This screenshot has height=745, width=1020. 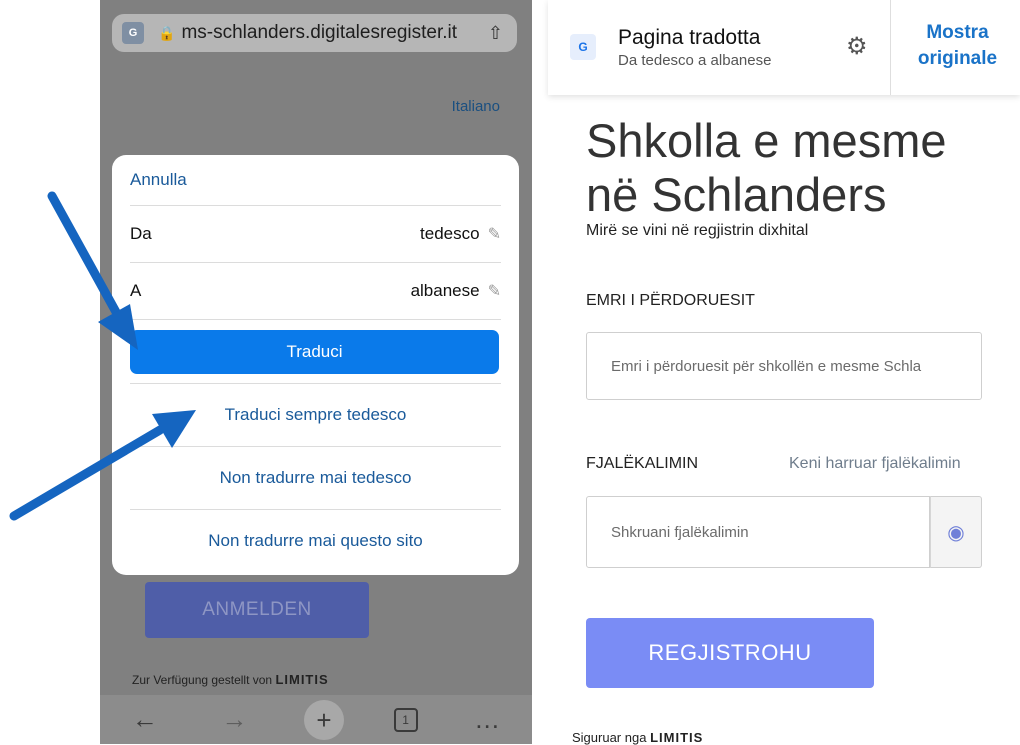 What do you see at coordinates (736, 194) in the screenshot?
I see `school-title-line2: në Schlanders` at bounding box center [736, 194].